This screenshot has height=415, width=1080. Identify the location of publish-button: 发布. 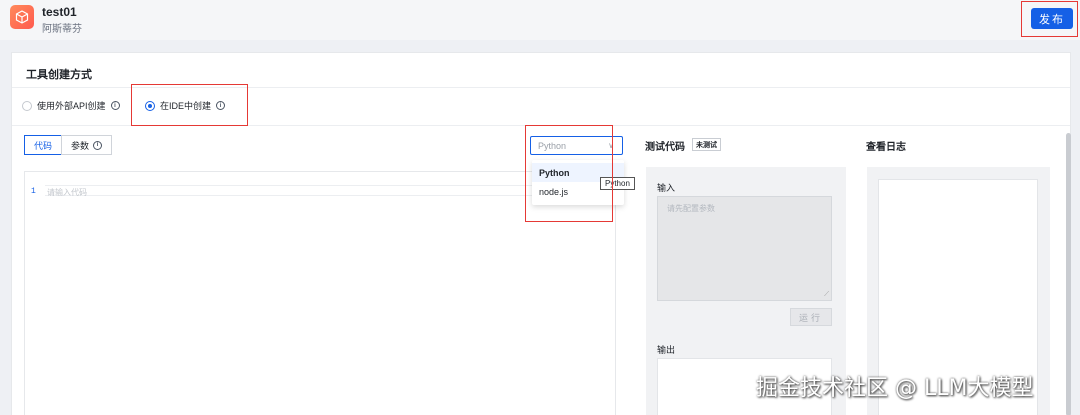
(1052, 18).